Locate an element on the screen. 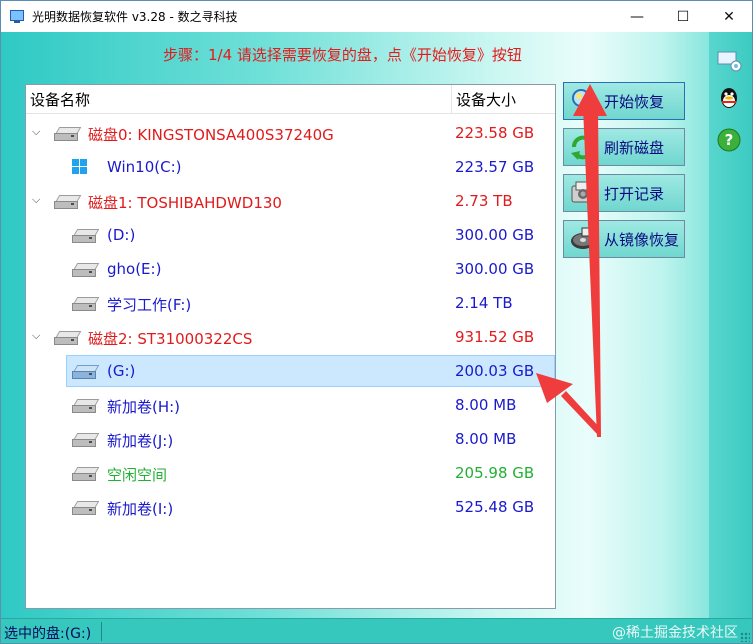 The height and width of the screenshot is (644, 753). header-device-name: 设备名称 is located at coordinates (60, 99).